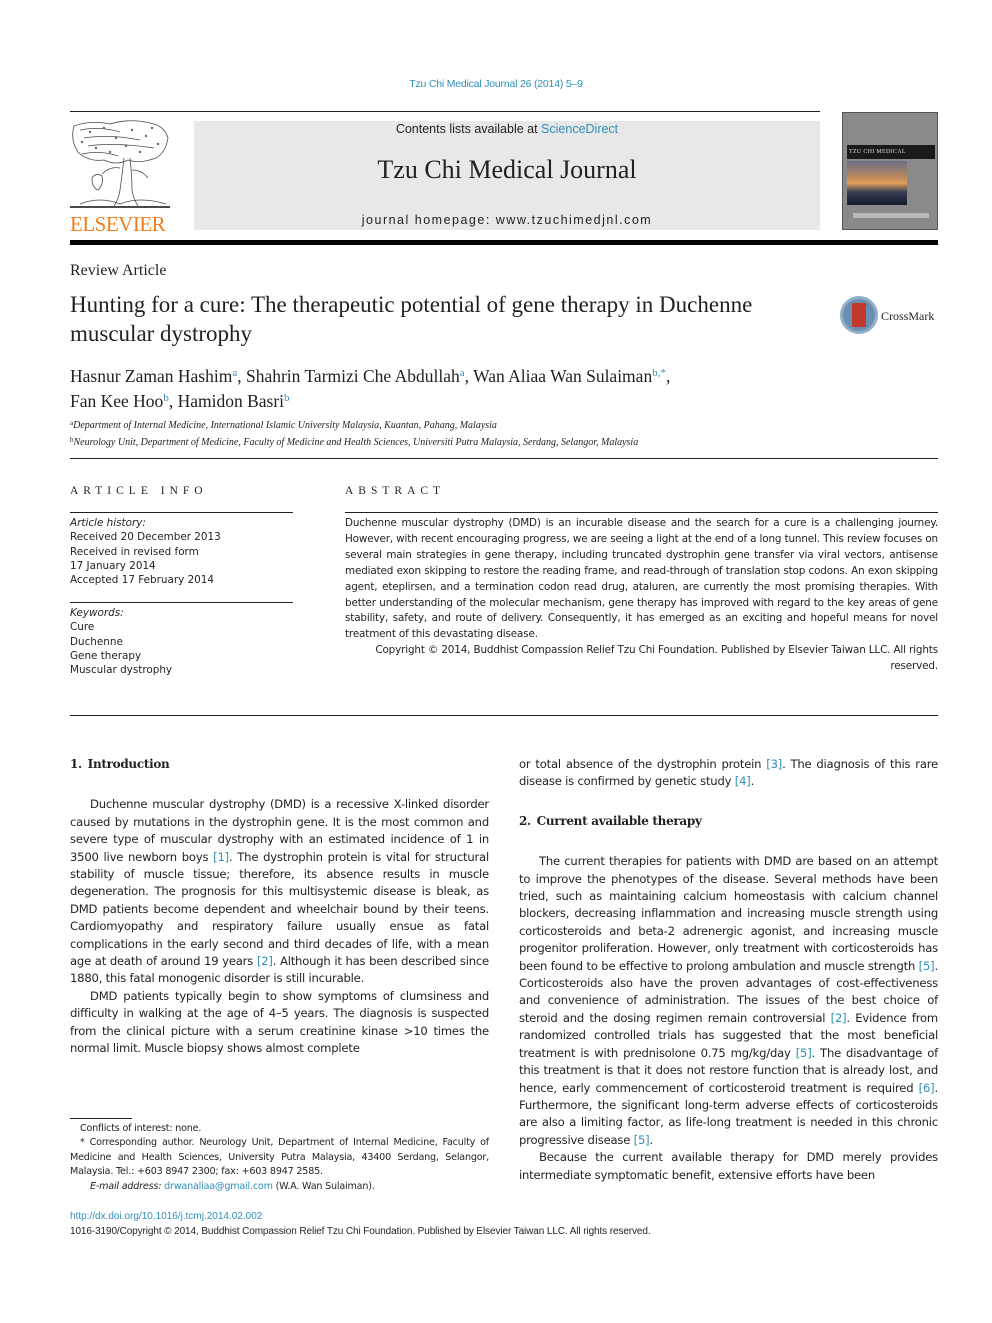  Describe the element at coordinates (118, 224) in the screenshot. I see `elsevier-wordmark: ELSEVIER` at that location.